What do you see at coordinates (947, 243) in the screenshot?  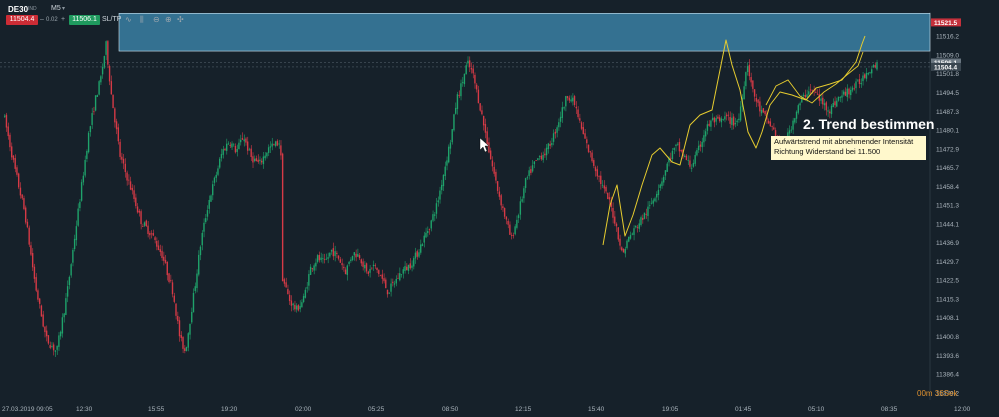 I see `y-tick-label: 11436.9` at bounding box center [947, 243].